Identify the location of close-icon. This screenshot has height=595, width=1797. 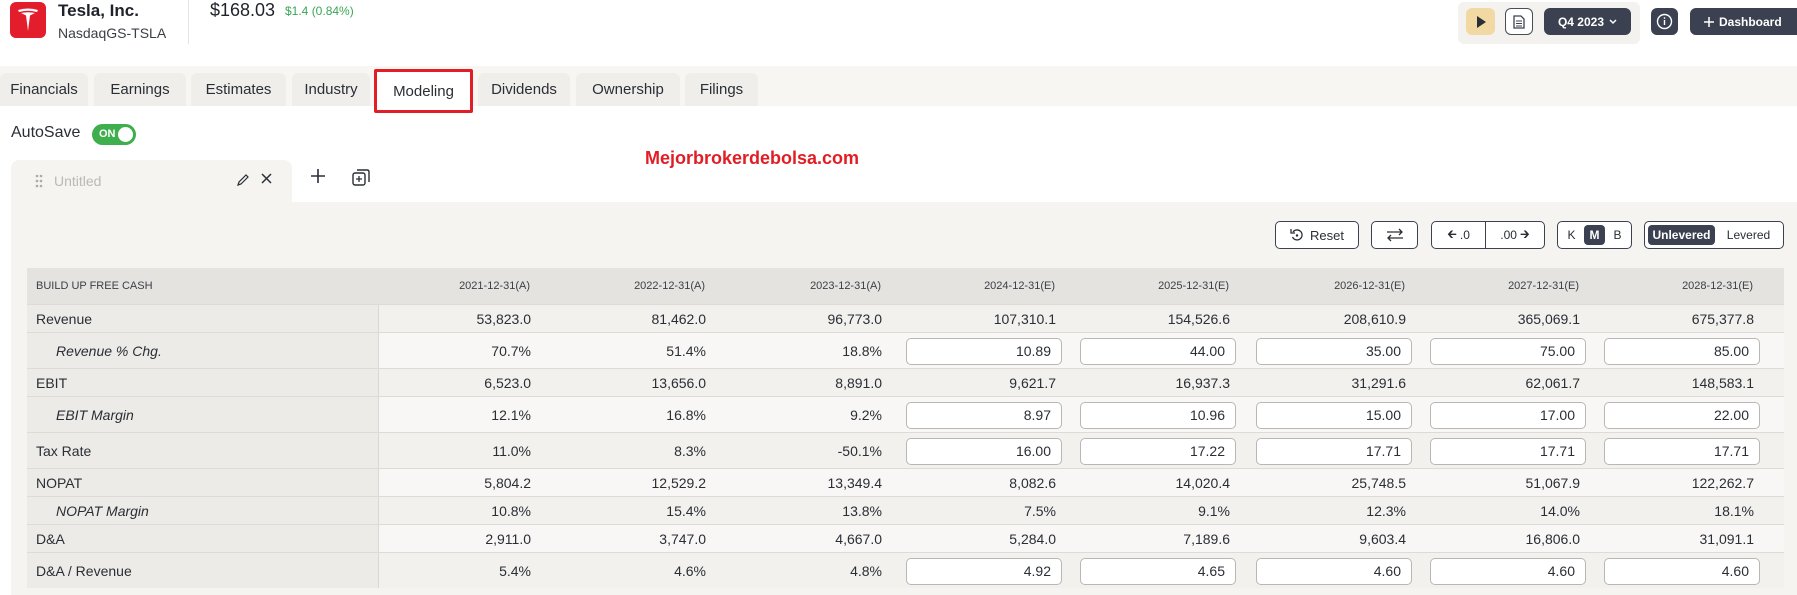
(266, 178).